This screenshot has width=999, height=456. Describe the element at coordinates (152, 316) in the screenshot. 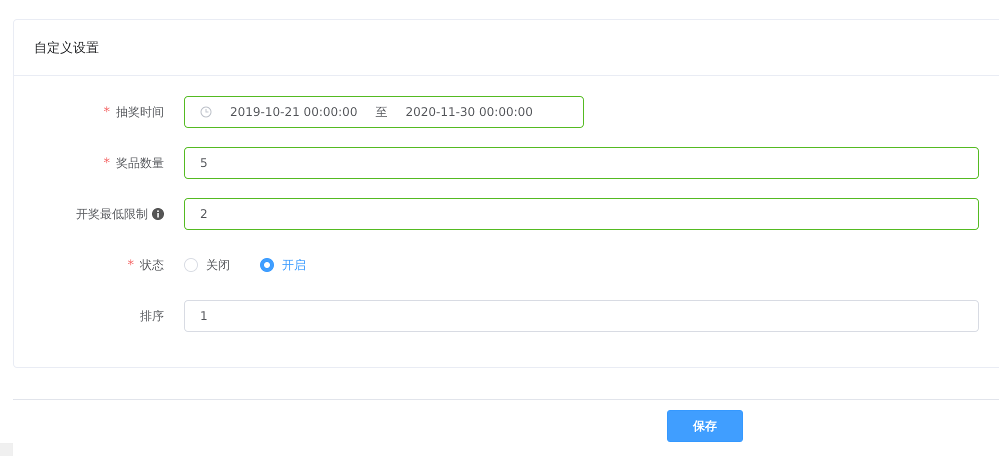

I see `field-label: 排序` at that location.